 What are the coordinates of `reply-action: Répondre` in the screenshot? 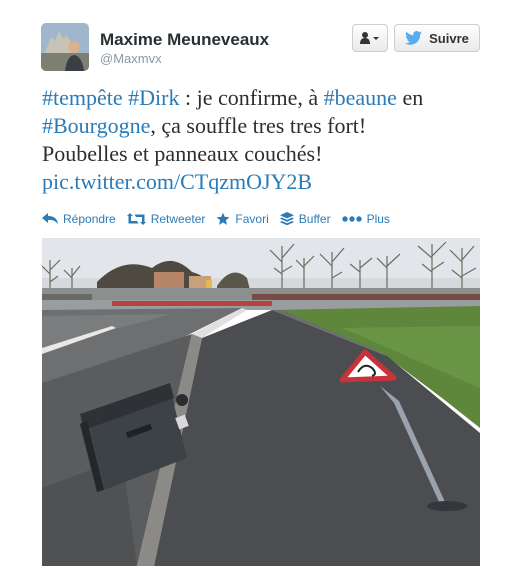 It's located at (79, 219).